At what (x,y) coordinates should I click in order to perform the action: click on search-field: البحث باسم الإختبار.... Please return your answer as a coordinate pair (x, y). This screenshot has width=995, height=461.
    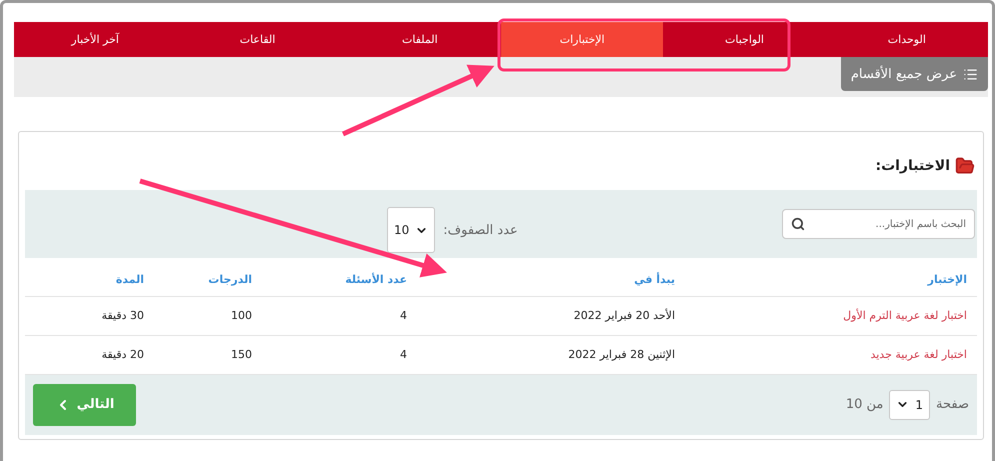
    Looking at the image, I should click on (878, 224).